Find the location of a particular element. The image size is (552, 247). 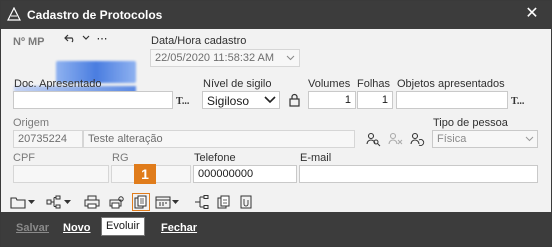

doc-apresentado-input is located at coordinates (93, 100).